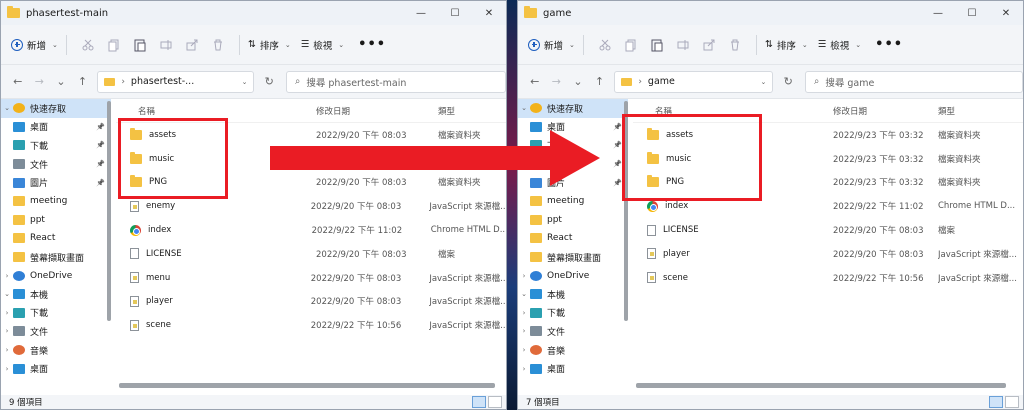 The height and width of the screenshot is (410, 1024). What do you see at coordinates (56, 368) in the screenshot?
I see `nav-item: › 桌面` at bounding box center [56, 368].